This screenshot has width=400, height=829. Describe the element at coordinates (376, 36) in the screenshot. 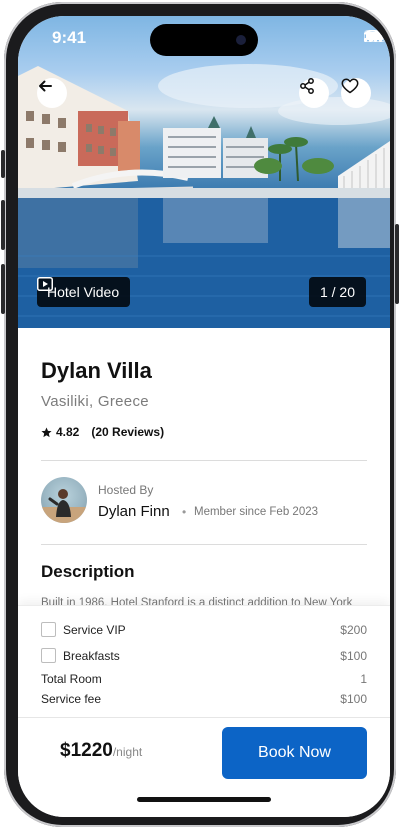

I see `battery-icon` at that location.